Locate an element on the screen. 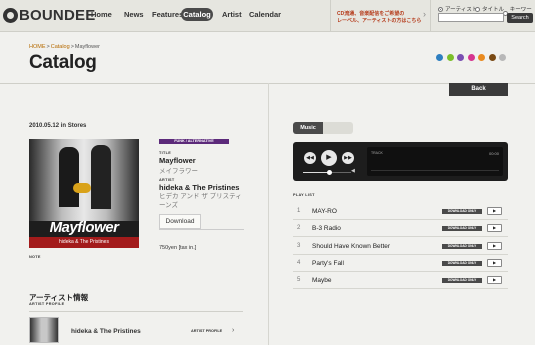 This screenshot has height=345, width=535. promo-text-line2: レーベル、アーティストの方はこちら is located at coordinates (379, 21).